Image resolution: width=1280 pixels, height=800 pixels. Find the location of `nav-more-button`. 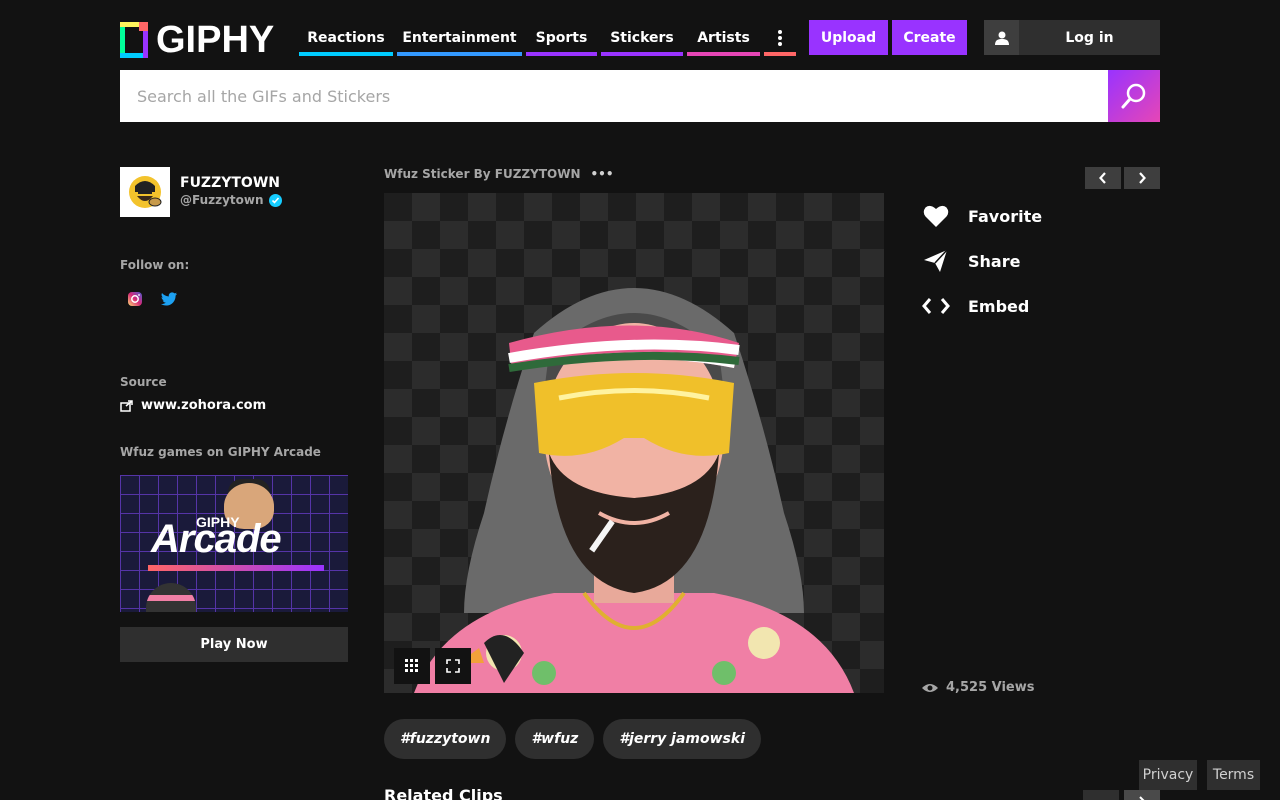

nav-more-button is located at coordinates (780, 38).